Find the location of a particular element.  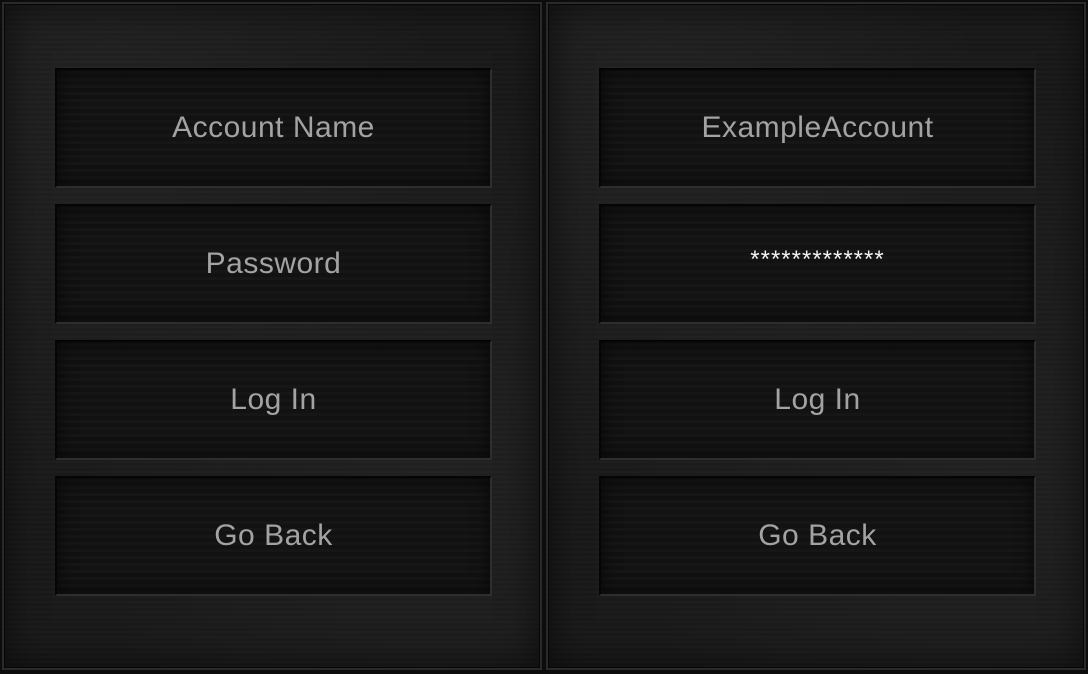

account-name-label: Account Name is located at coordinates (273, 127).